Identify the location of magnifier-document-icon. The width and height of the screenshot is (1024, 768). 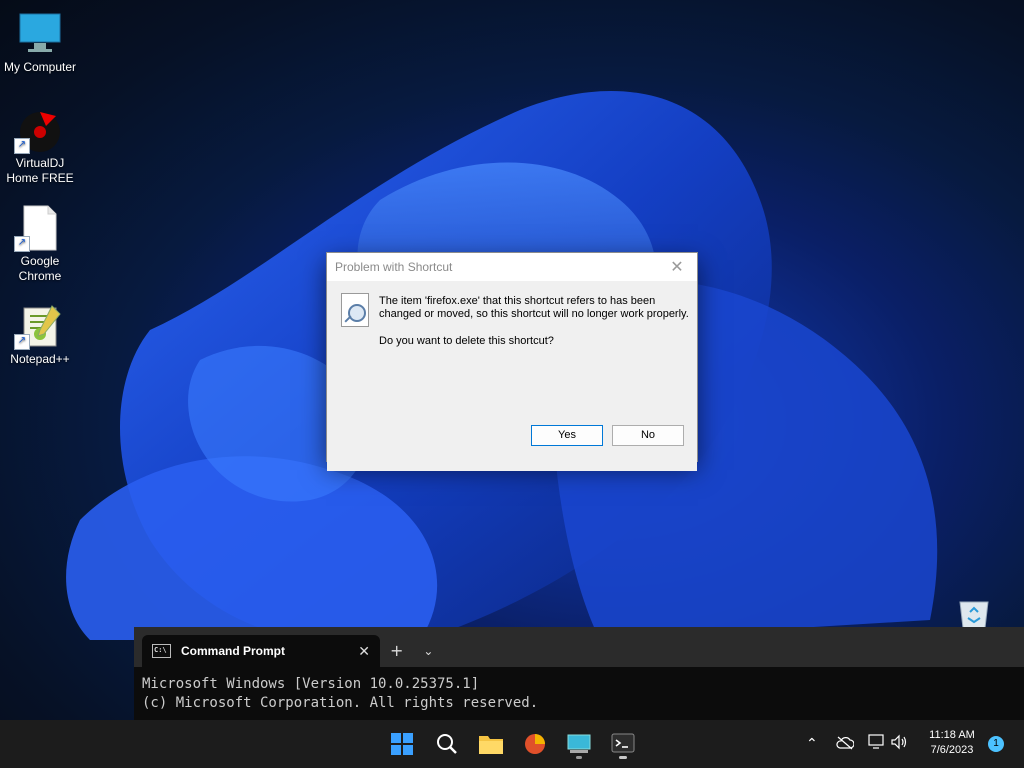
(355, 310).